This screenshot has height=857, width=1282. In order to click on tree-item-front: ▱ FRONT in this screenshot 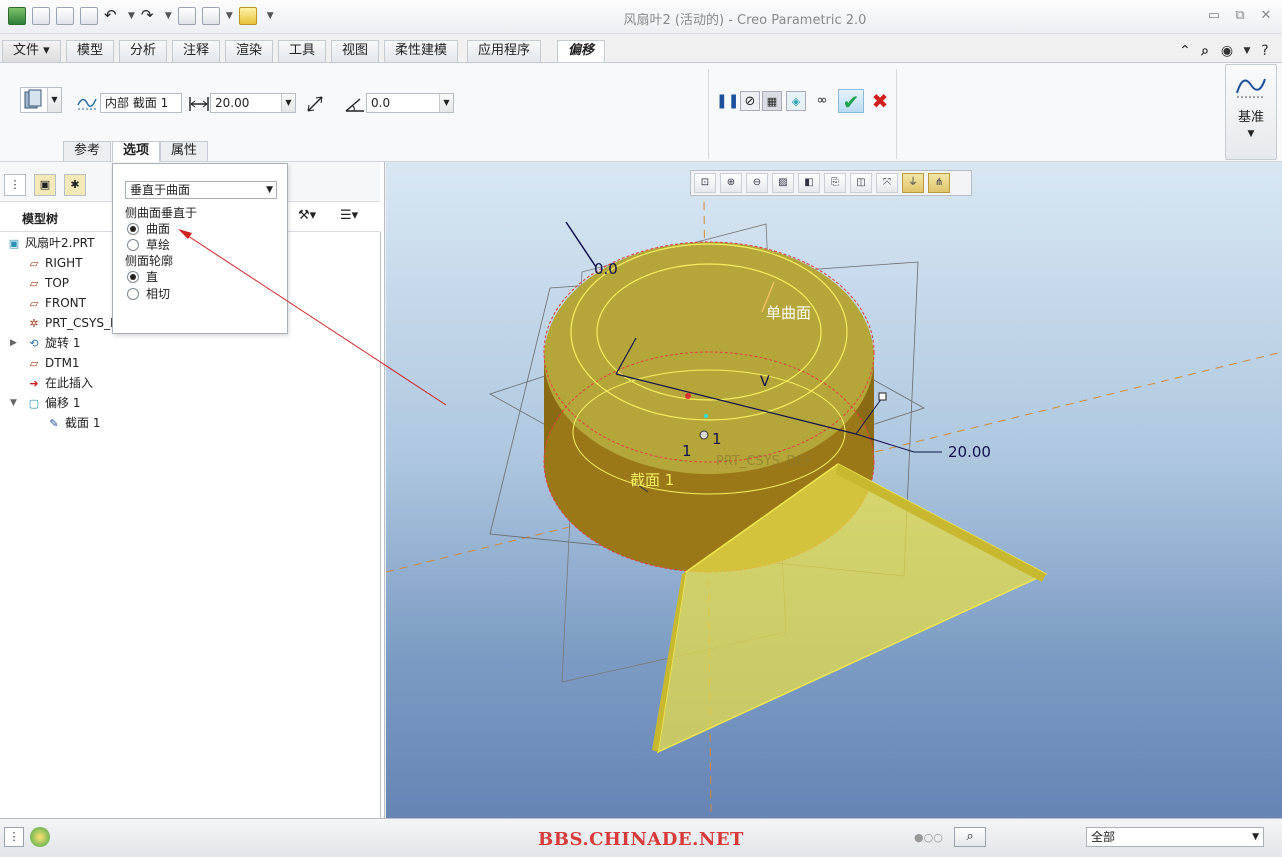, I will do `click(56, 303)`.